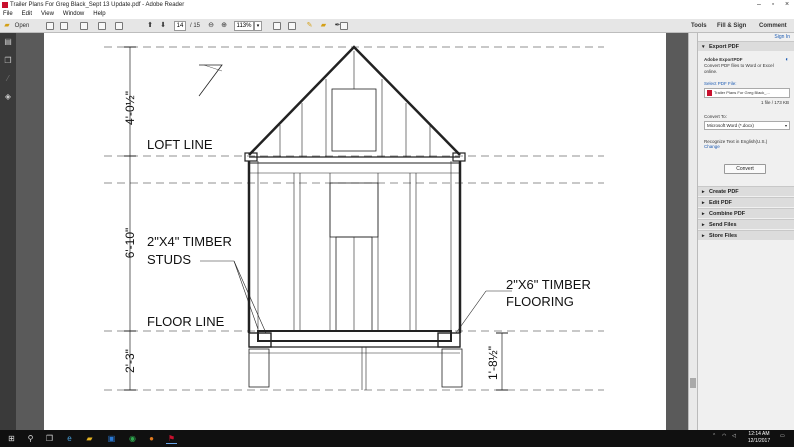  Describe the element at coordinates (180, 26) in the screenshot. I see `page-number-input: 14` at that location.